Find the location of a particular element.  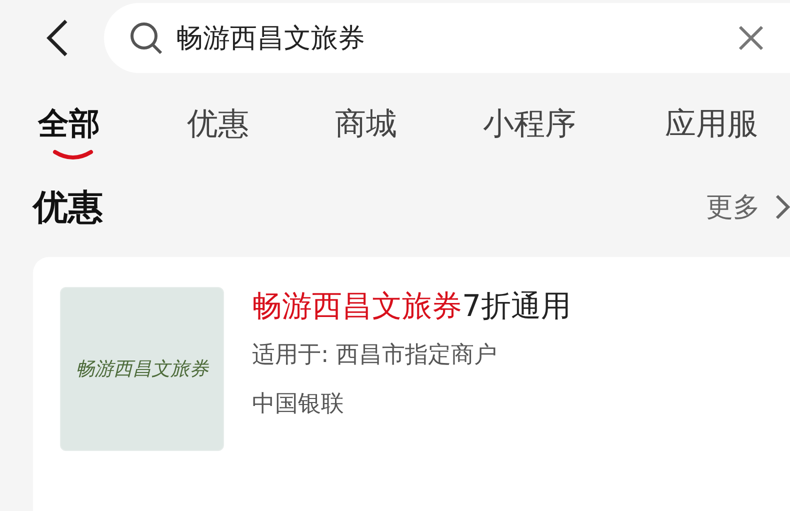

coupon-issuer: 中国银联 is located at coordinates (298, 404).